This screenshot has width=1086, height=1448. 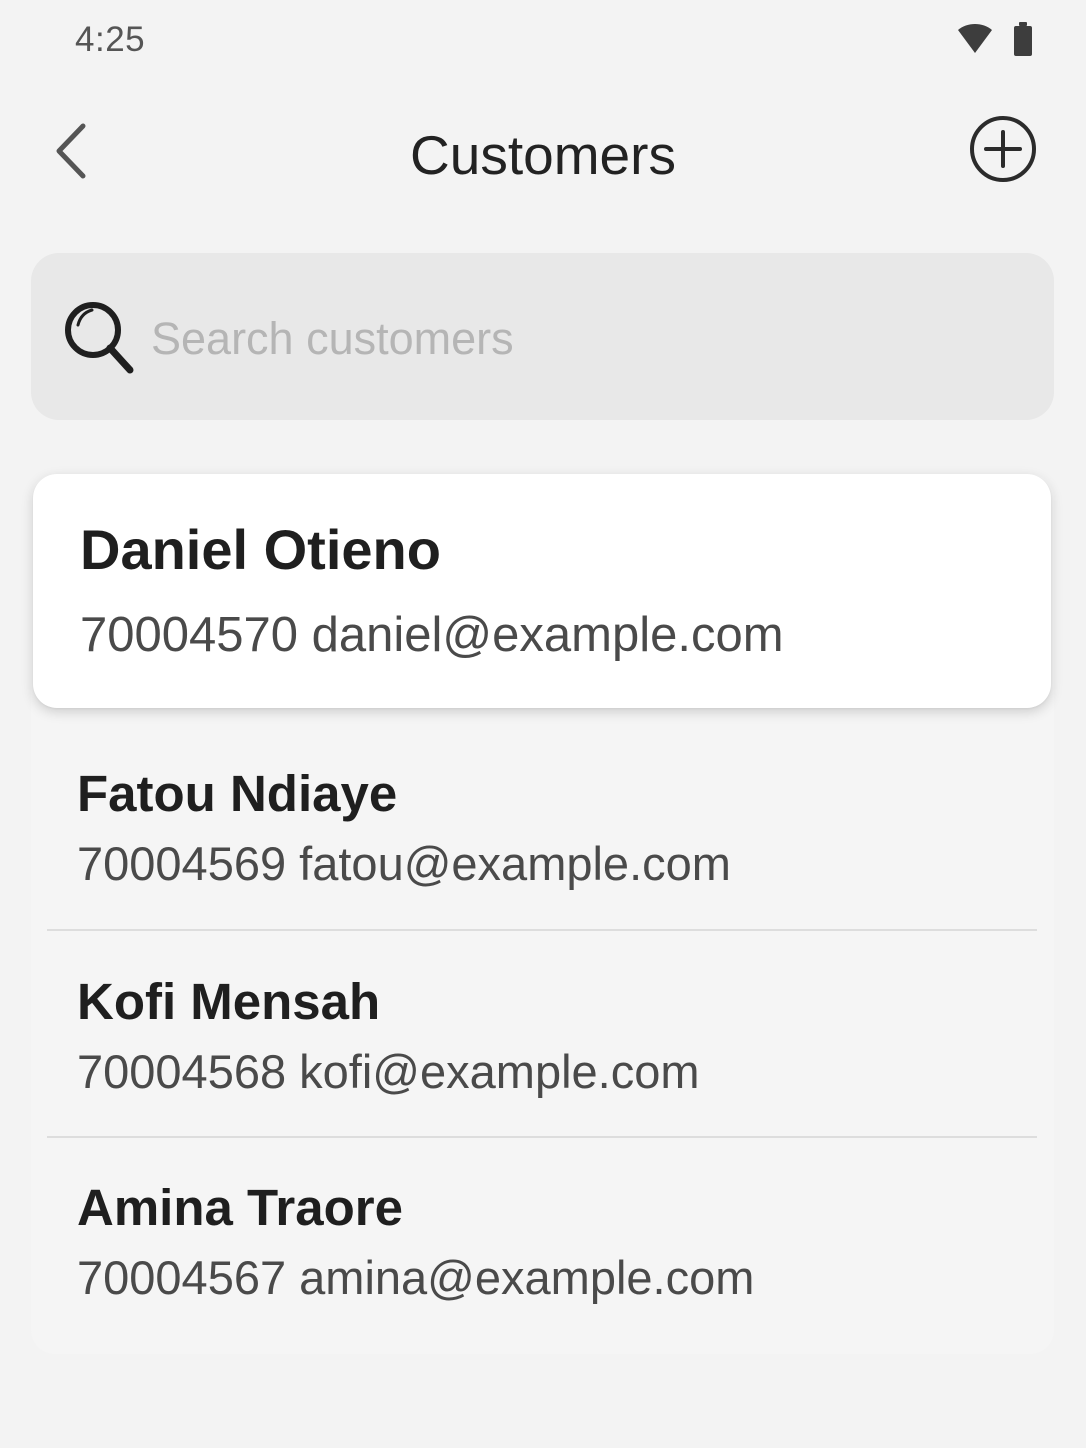 I want to click on customer-name: Daniel Otieno, so click(x=260, y=549).